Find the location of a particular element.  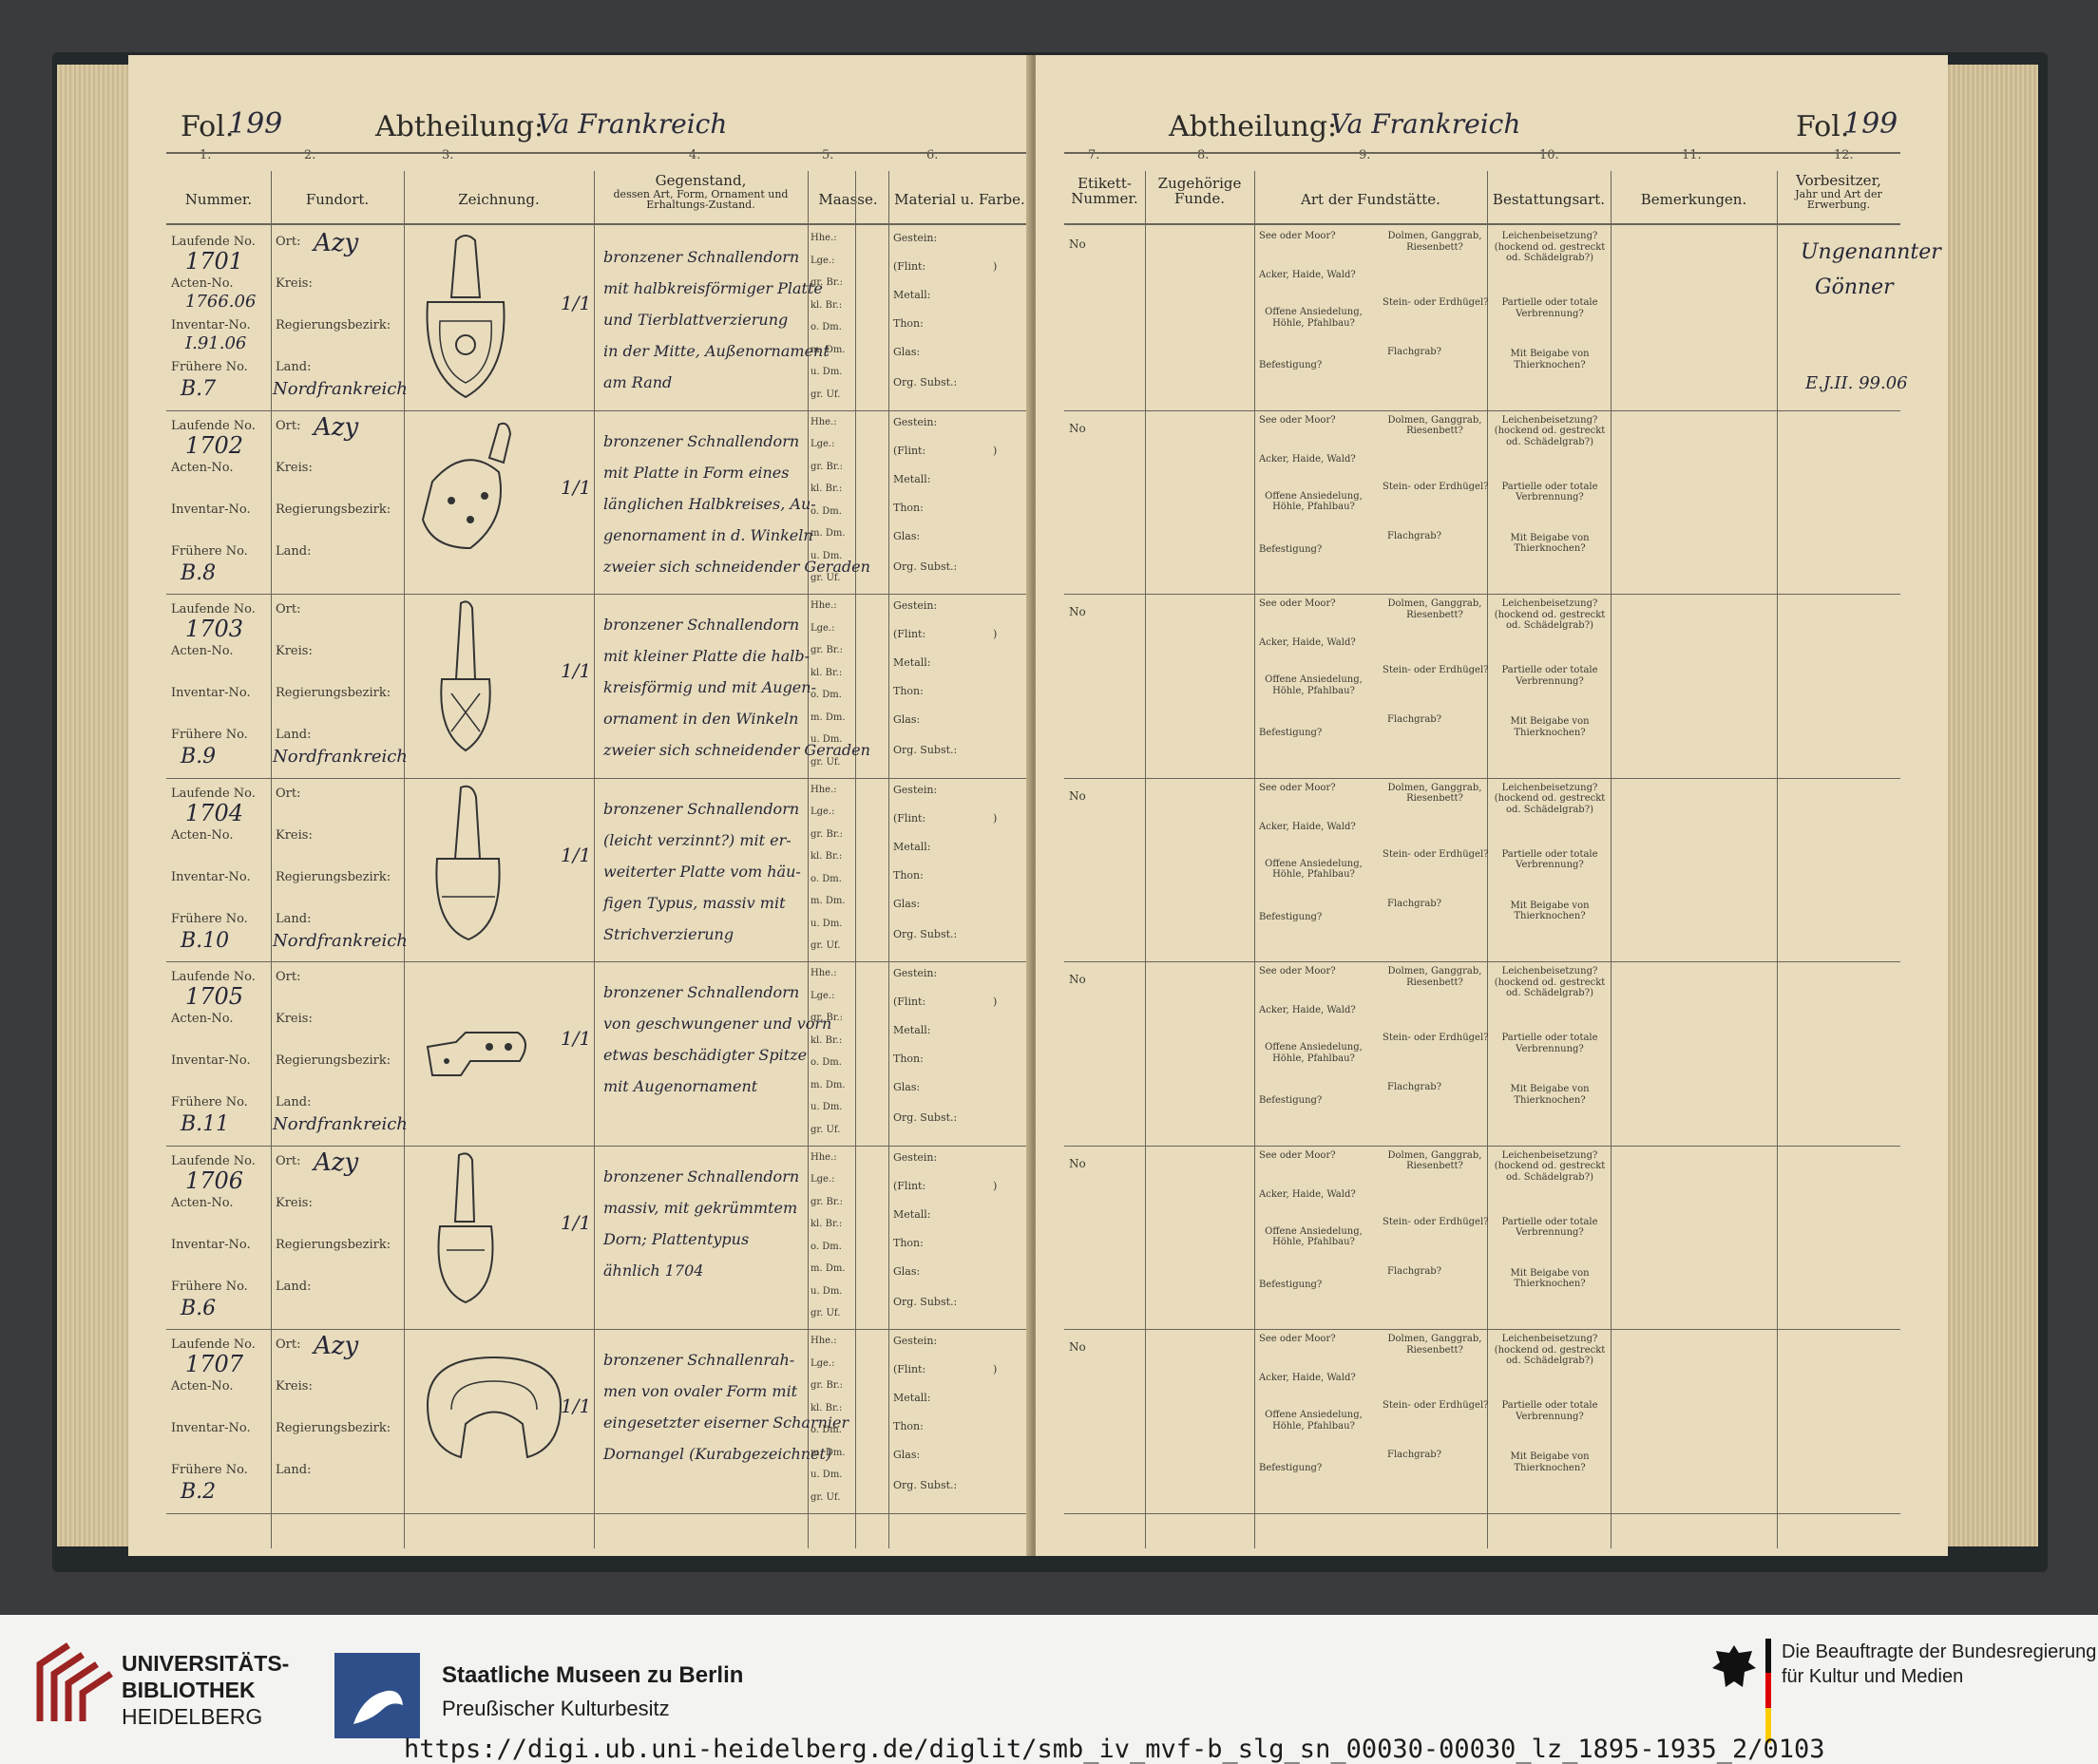

smb-line1: Staatliche Museen zu Berlin is located at coordinates (593, 1675).